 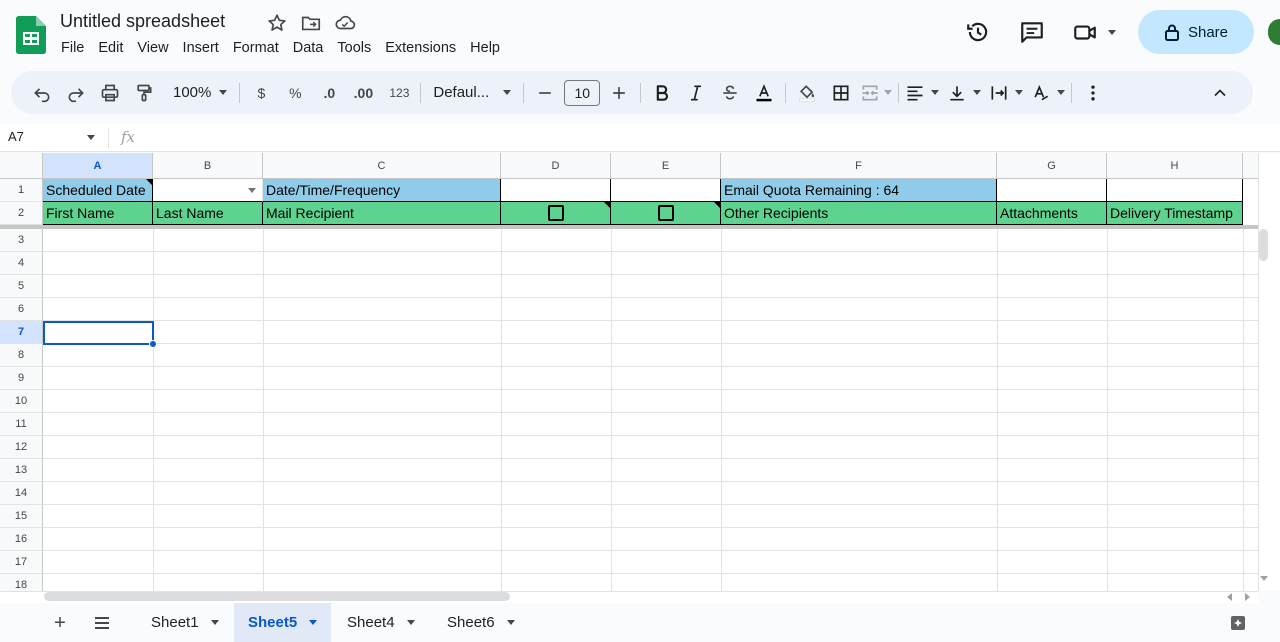 What do you see at coordinates (1006, 93) in the screenshot?
I see `text-wrapping-button` at bounding box center [1006, 93].